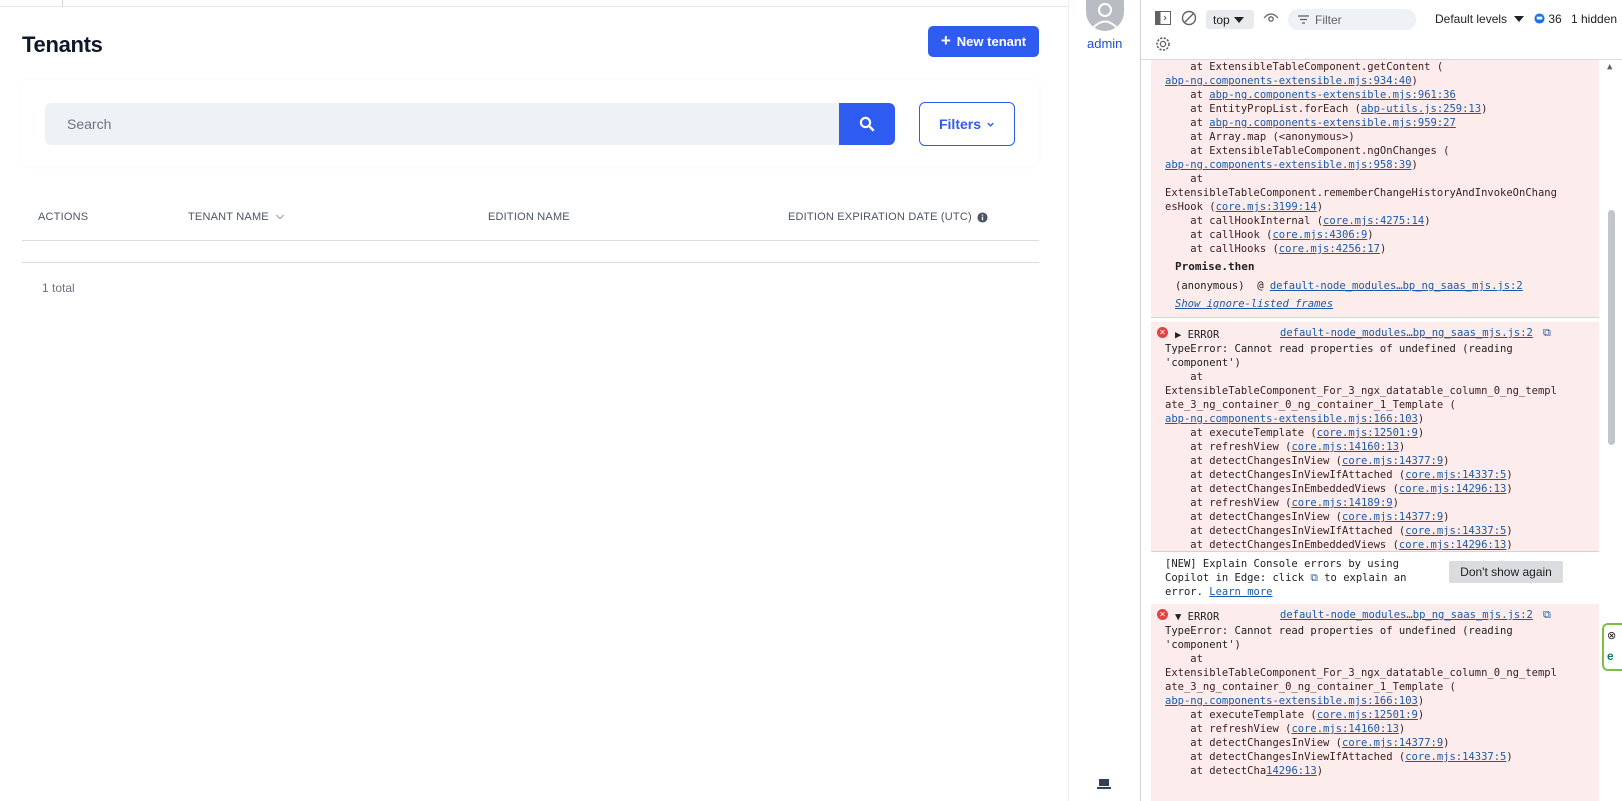 The image size is (1622, 801). I want to click on error-header: ▶ ERROR, so click(1197, 335).